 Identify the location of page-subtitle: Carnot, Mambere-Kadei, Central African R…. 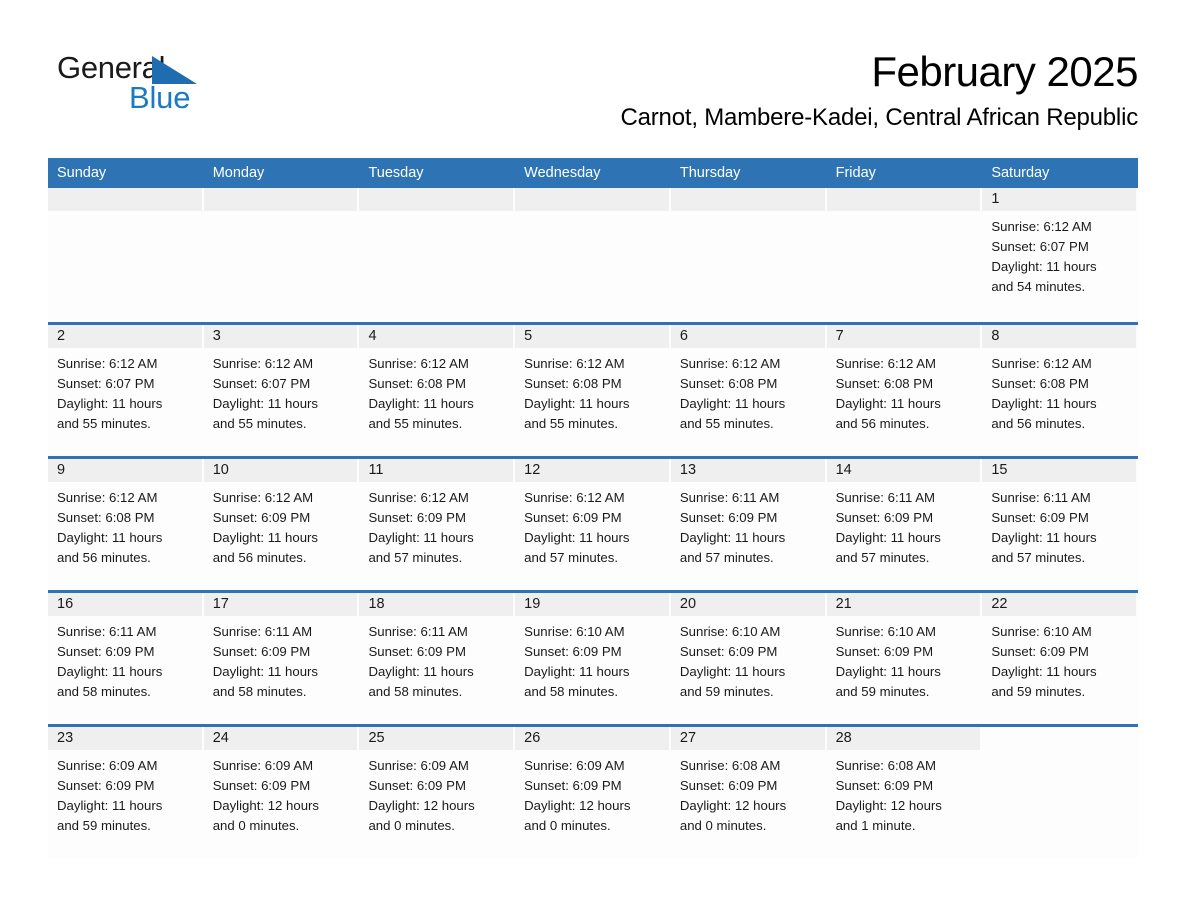
(879, 117).